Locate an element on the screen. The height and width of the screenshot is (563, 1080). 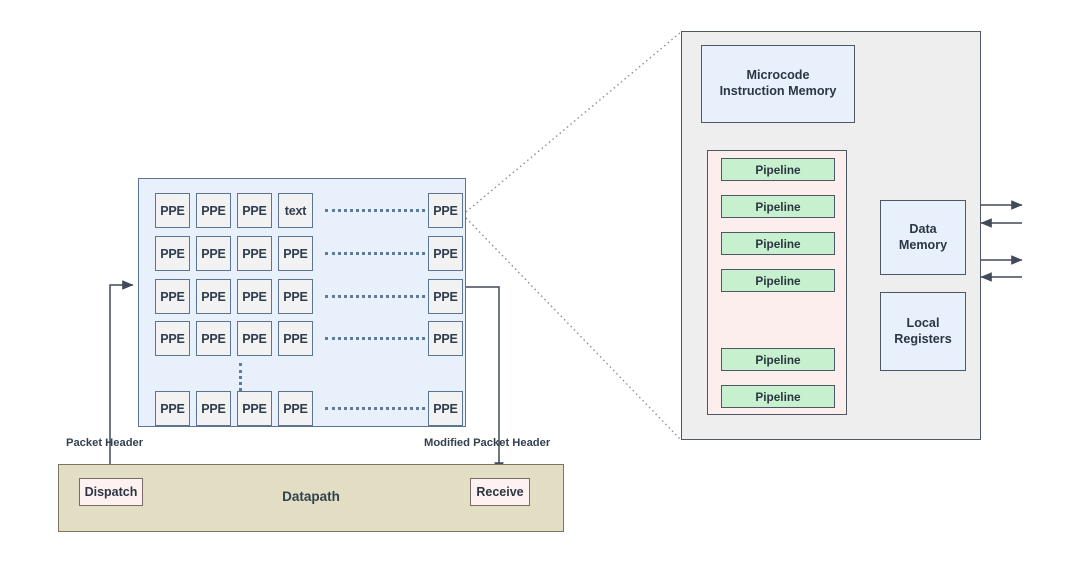
external-io-arrows is located at coordinates (1001, 241).